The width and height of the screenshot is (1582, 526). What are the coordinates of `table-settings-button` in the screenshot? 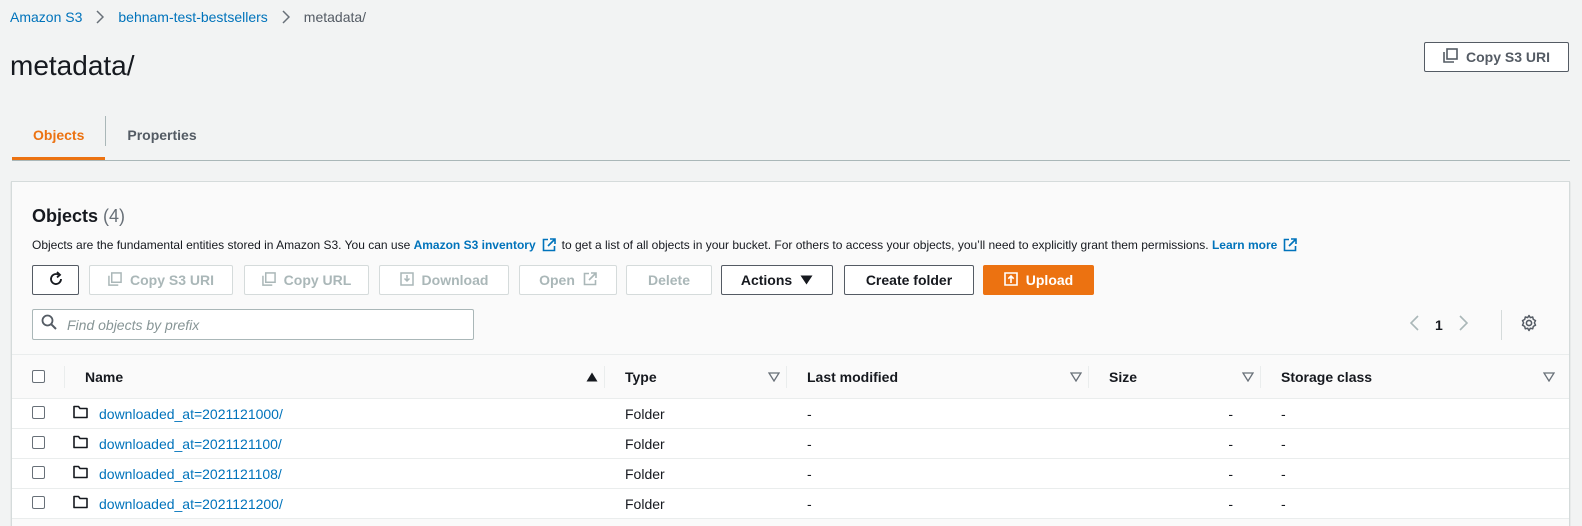 It's located at (1529, 325).